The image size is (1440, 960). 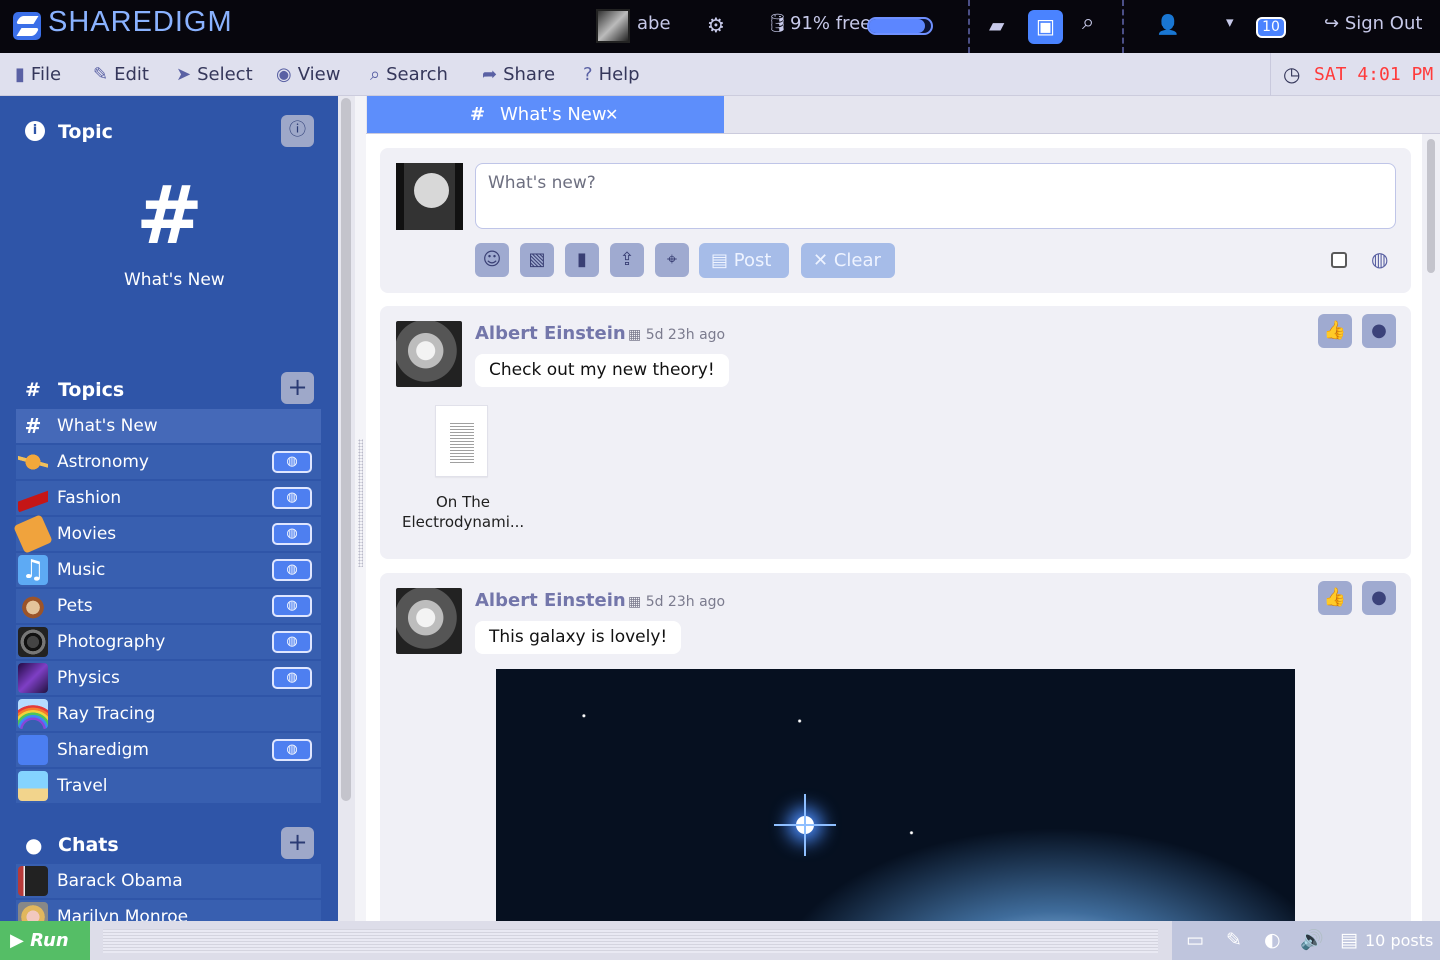 I want to click on chat-app-button: ▣, so click(x=1045, y=27).